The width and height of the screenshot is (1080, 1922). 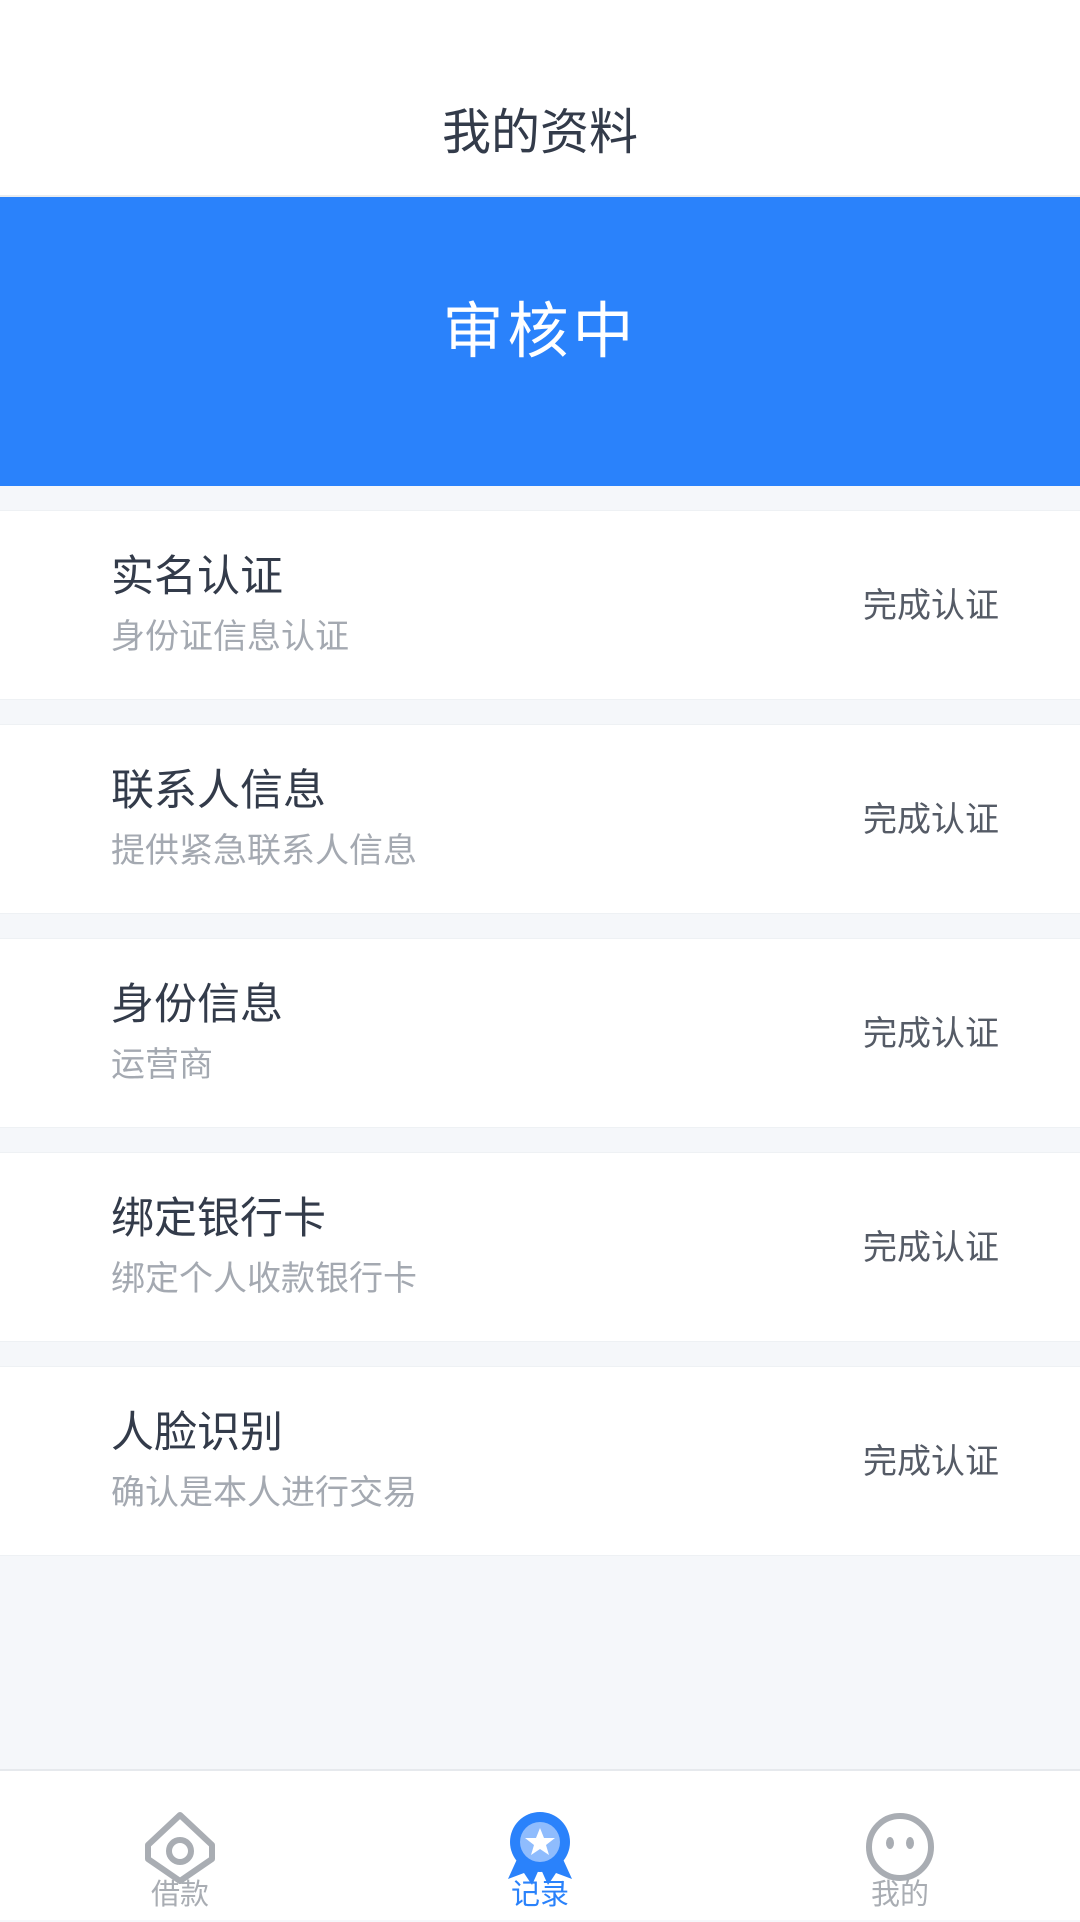 I want to click on tab-mine: 我的, so click(x=900, y=1846).